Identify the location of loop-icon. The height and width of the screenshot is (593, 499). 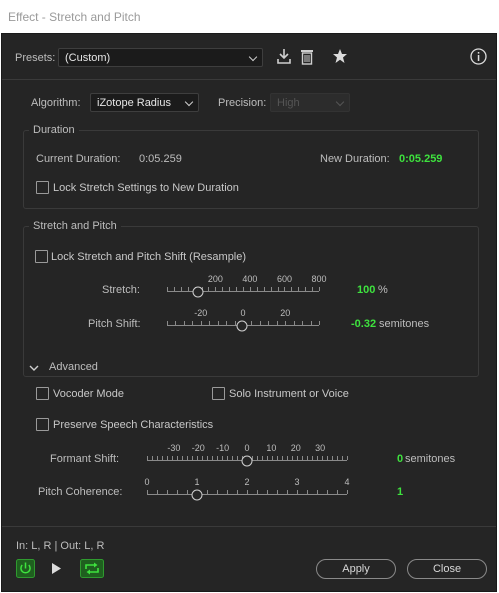
(92, 568).